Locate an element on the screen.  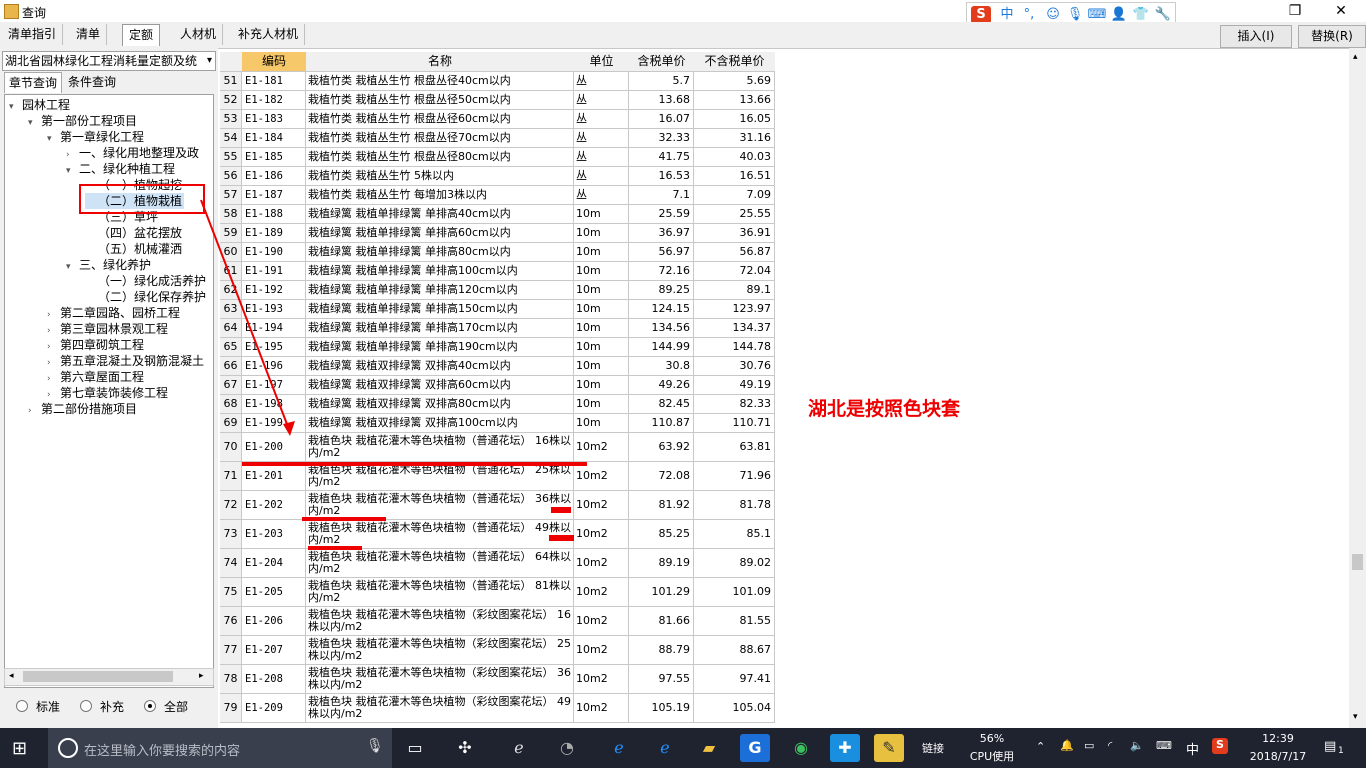
windows-start-icon: ⊞ is located at coordinates (19, 748).